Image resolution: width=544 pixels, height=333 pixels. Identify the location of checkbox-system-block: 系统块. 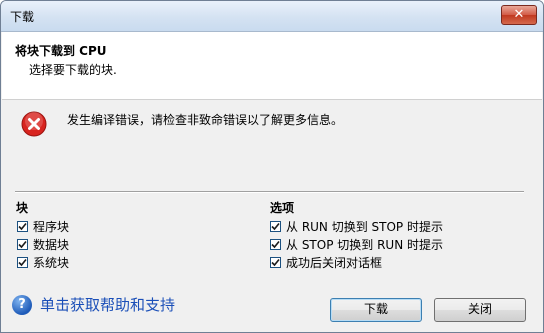
(43, 262).